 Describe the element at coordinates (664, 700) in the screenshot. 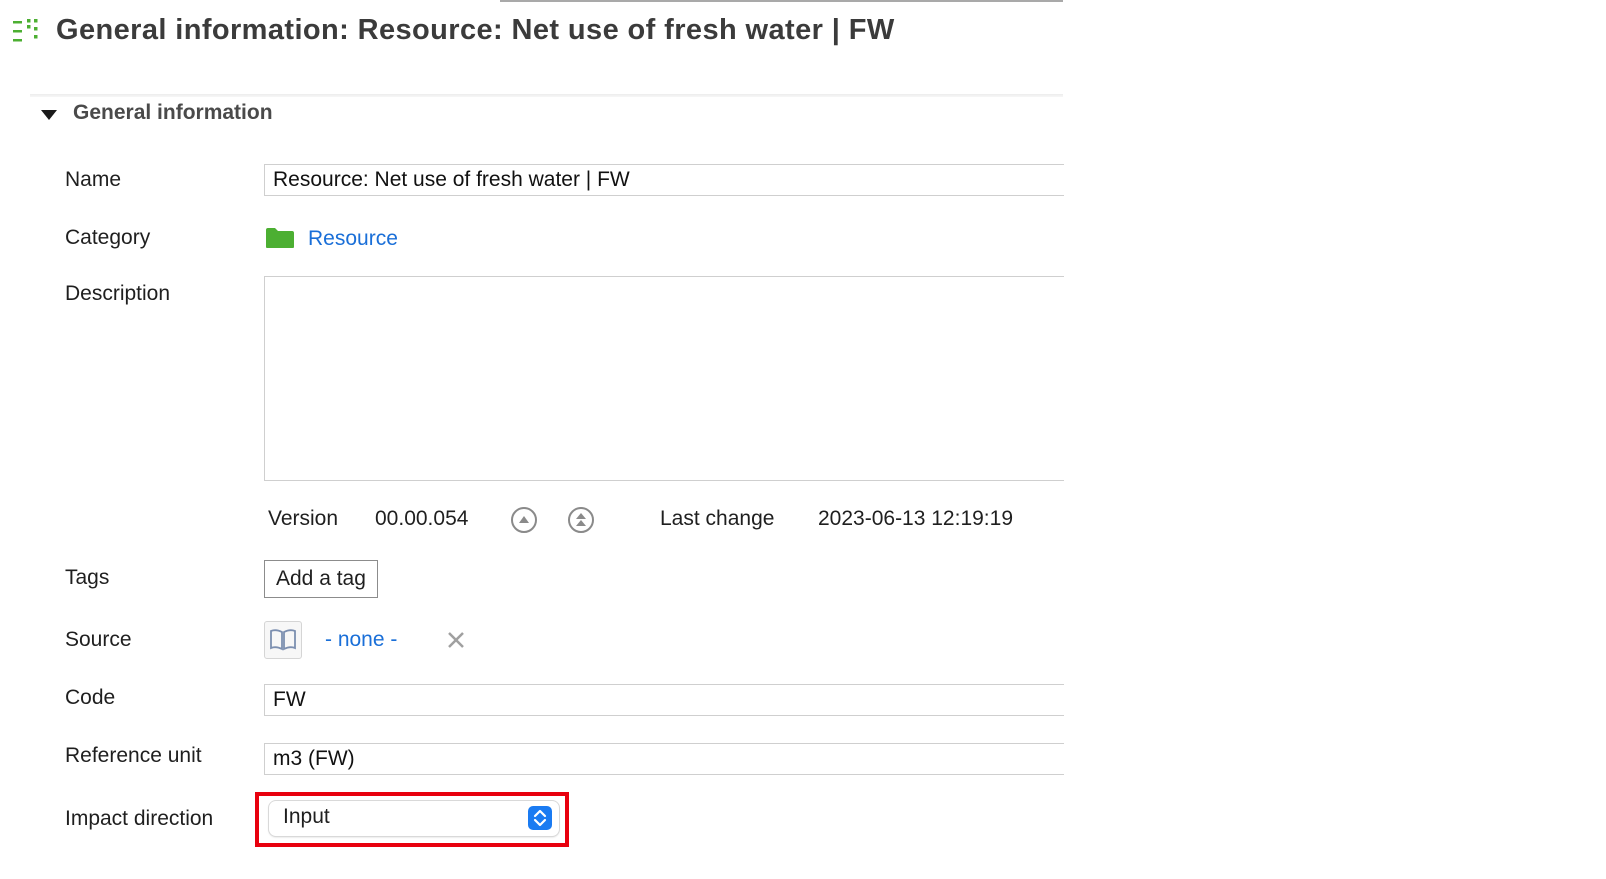

I see `code-field: FW` at that location.